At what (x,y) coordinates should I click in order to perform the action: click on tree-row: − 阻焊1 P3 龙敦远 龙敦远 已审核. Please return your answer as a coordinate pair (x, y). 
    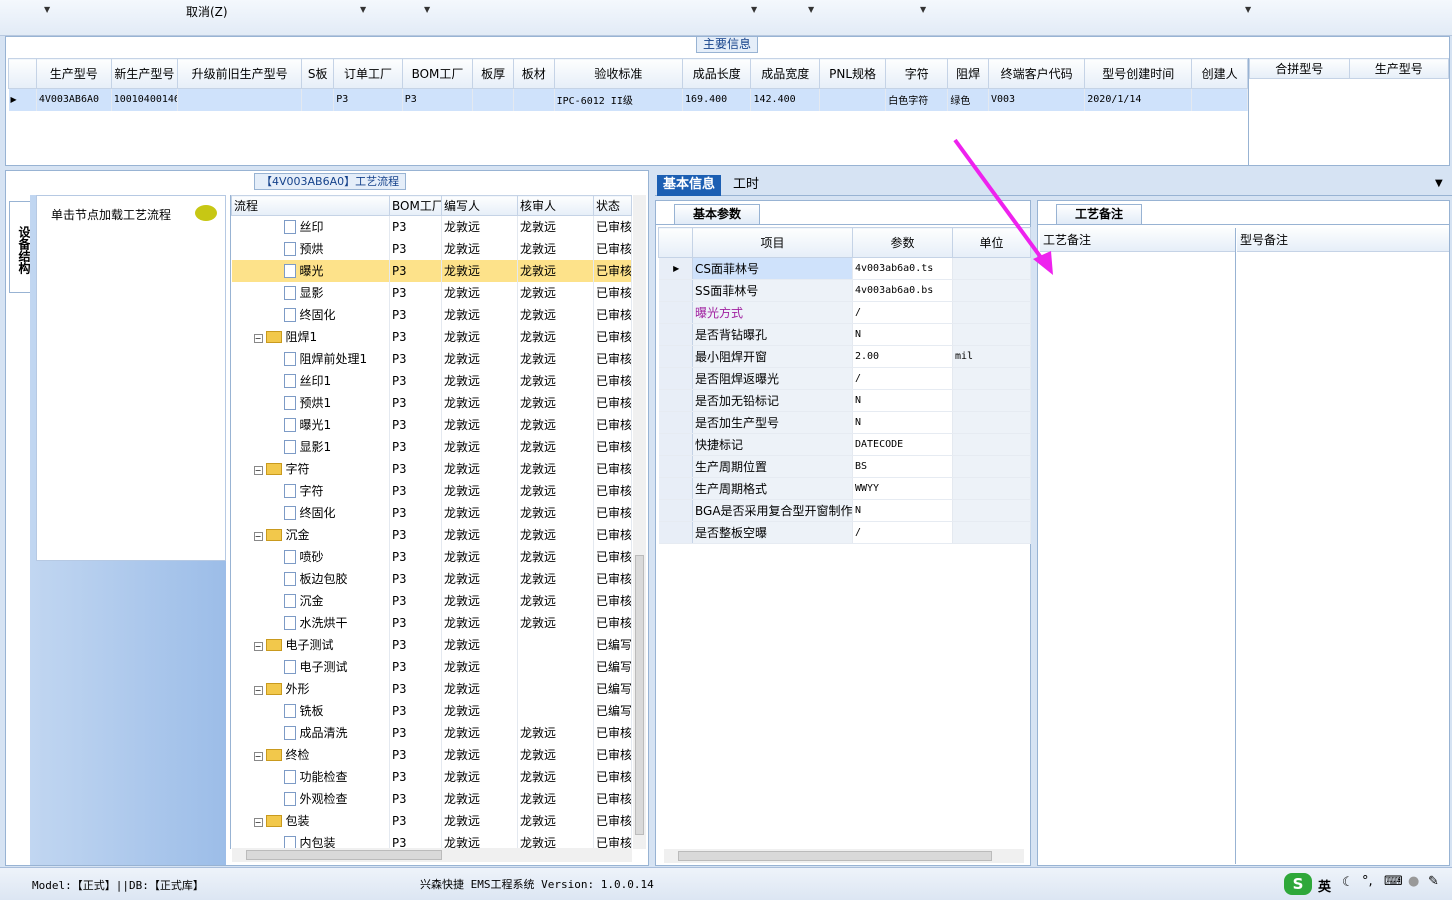
    Looking at the image, I should click on (431, 336).